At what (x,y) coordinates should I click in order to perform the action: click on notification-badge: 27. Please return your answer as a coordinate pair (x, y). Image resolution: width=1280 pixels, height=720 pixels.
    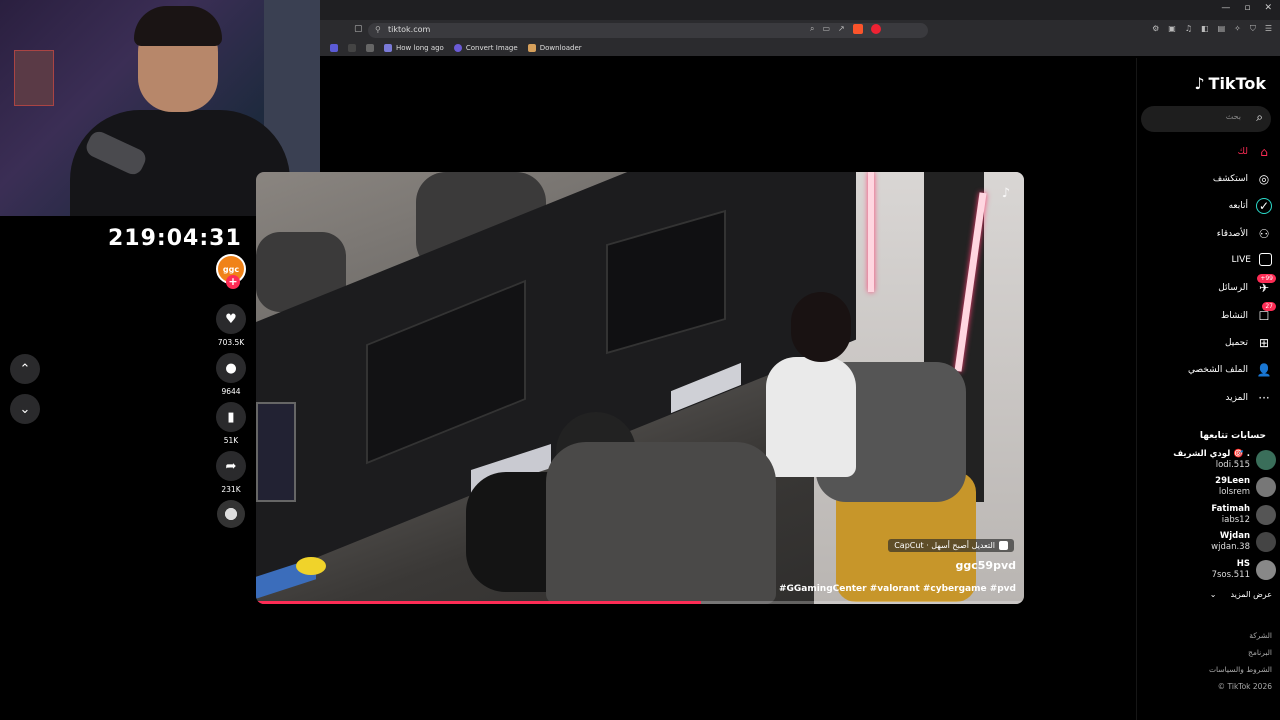
    Looking at the image, I should click on (1269, 306).